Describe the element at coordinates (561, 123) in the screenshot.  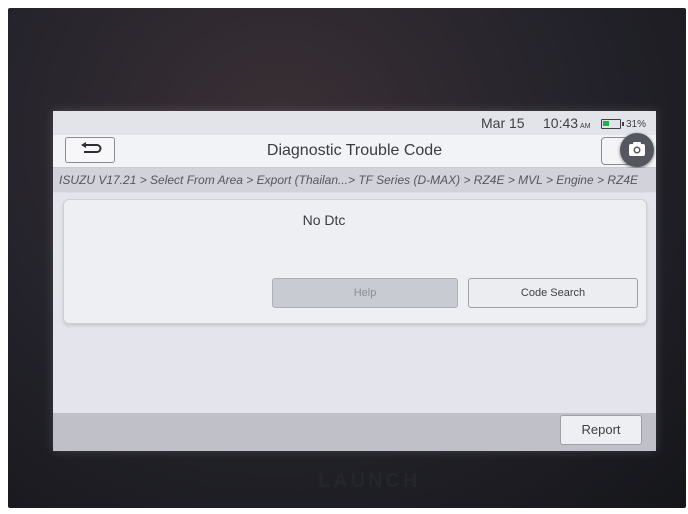
I see `status-time-value: 10:43` at that location.